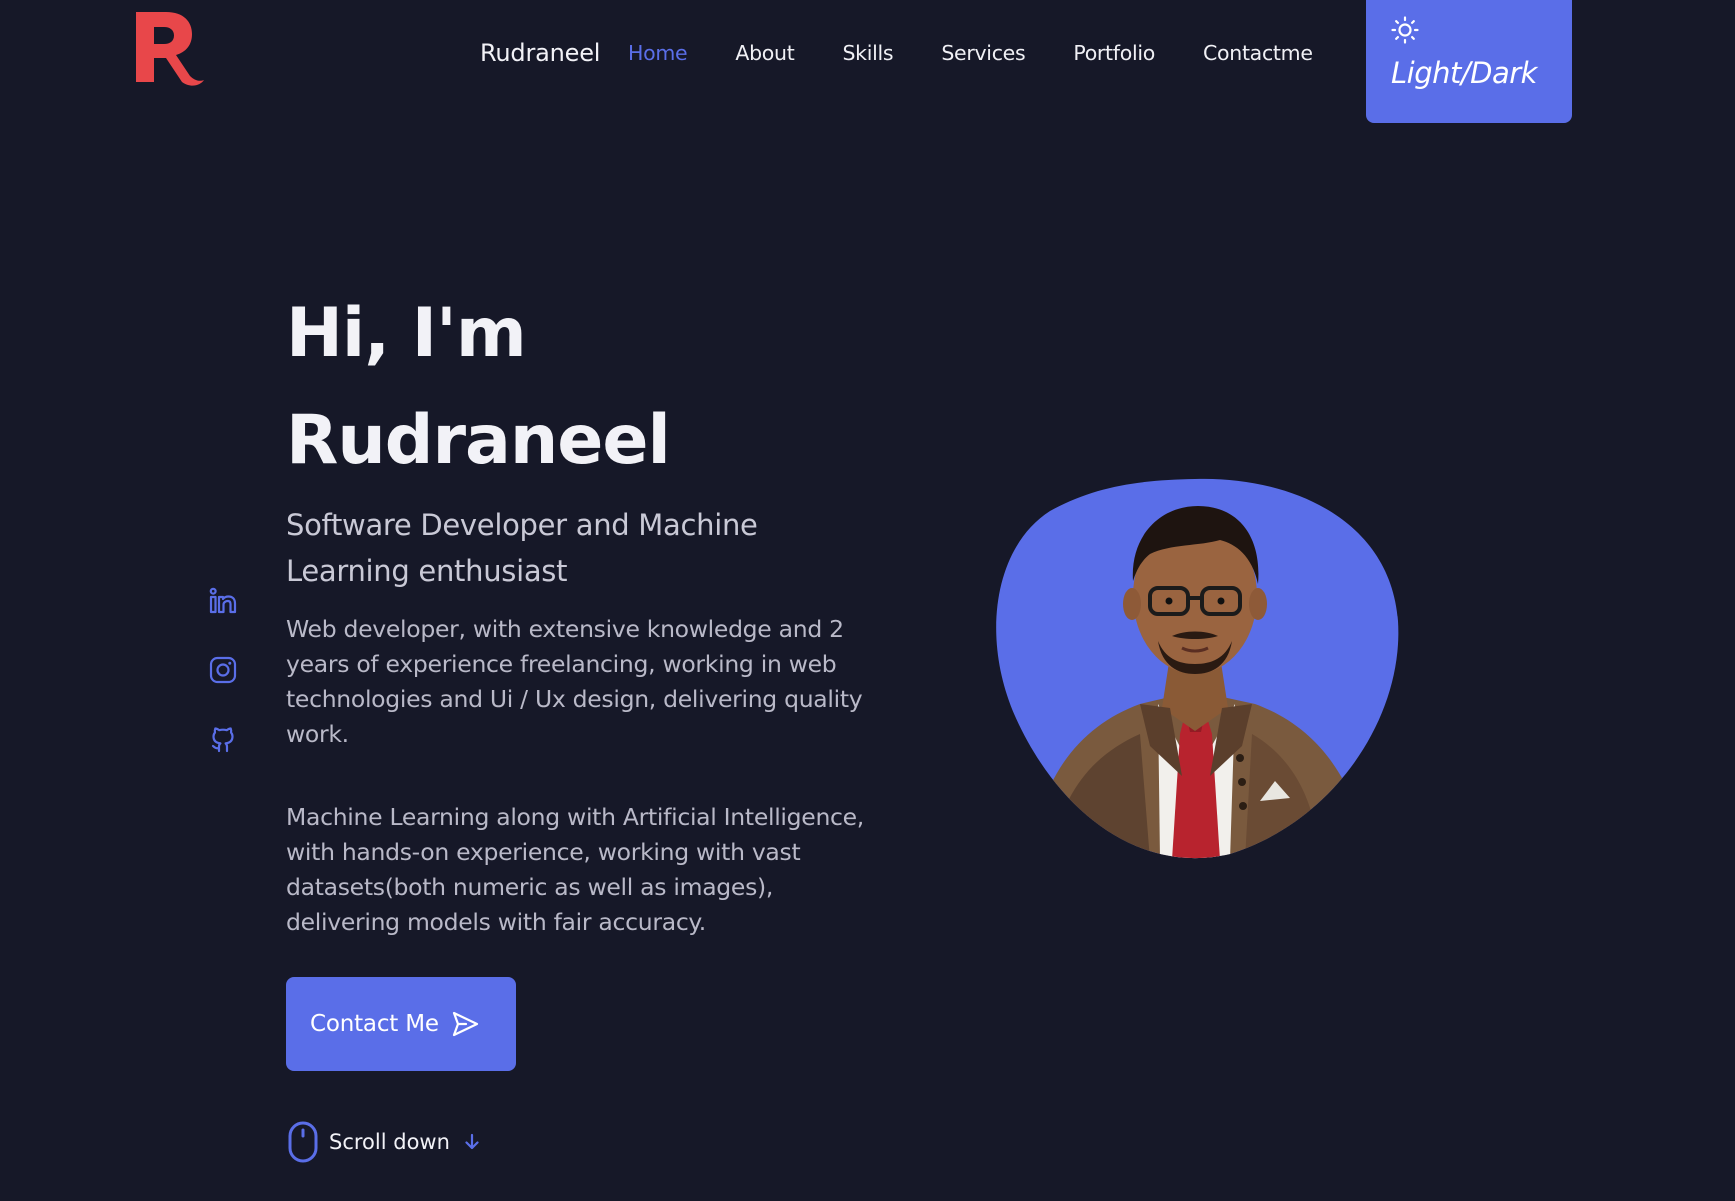 The height and width of the screenshot is (1201, 1735). Describe the element at coordinates (472, 1141) in the screenshot. I see `arrow-down-icon` at that location.